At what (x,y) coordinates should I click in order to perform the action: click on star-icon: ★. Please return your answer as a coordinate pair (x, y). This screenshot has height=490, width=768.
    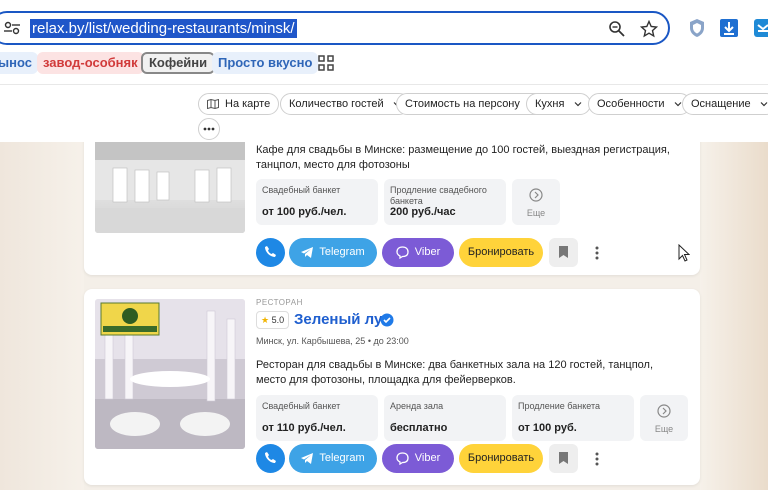
    Looking at the image, I should click on (265, 320).